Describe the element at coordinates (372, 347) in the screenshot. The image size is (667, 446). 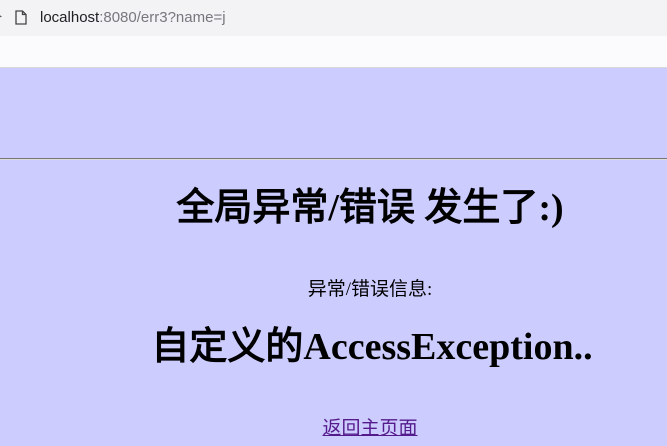
I see `exception-message: 自定义的AccessException..` at that location.